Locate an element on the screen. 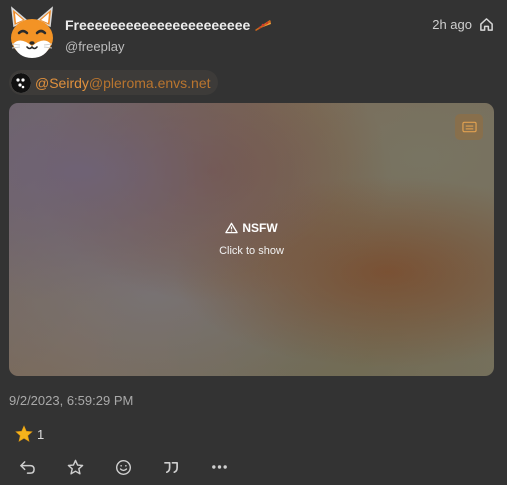 The image size is (507, 485). alt-text-icon is located at coordinates (469, 127).